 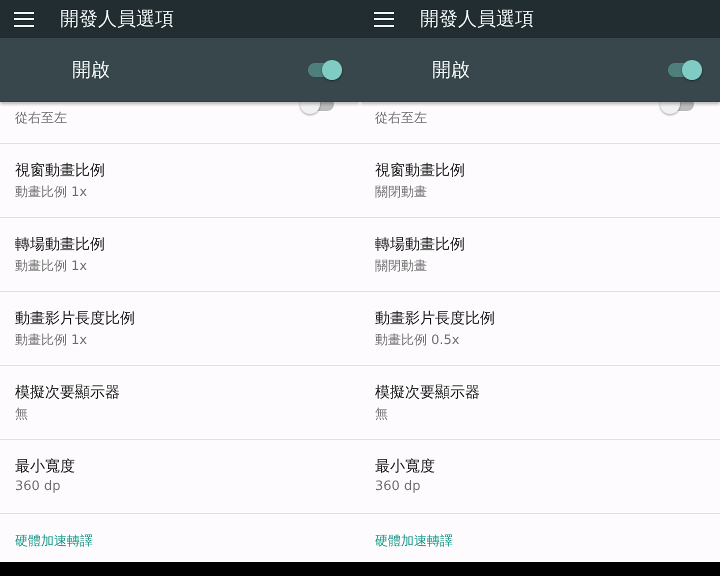 What do you see at coordinates (417, 340) in the screenshot?
I see `setting-summary: 動畫比例 0.5x` at bounding box center [417, 340].